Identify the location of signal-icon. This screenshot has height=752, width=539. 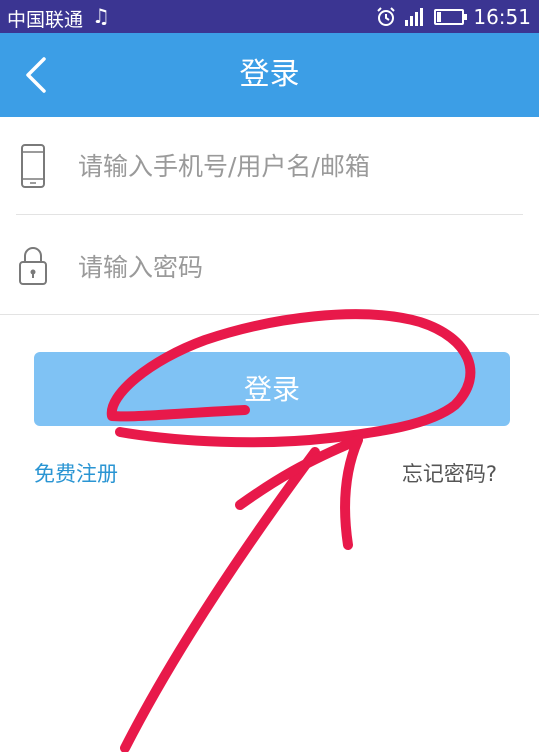
(415, 17).